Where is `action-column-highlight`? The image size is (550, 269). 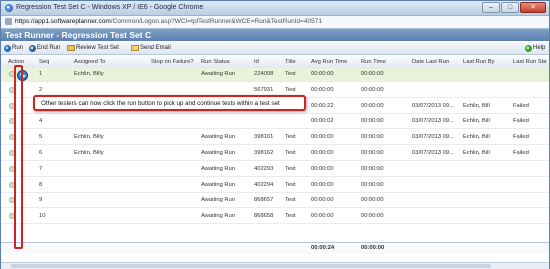
action-column-highlight is located at coordinates (18, 157).